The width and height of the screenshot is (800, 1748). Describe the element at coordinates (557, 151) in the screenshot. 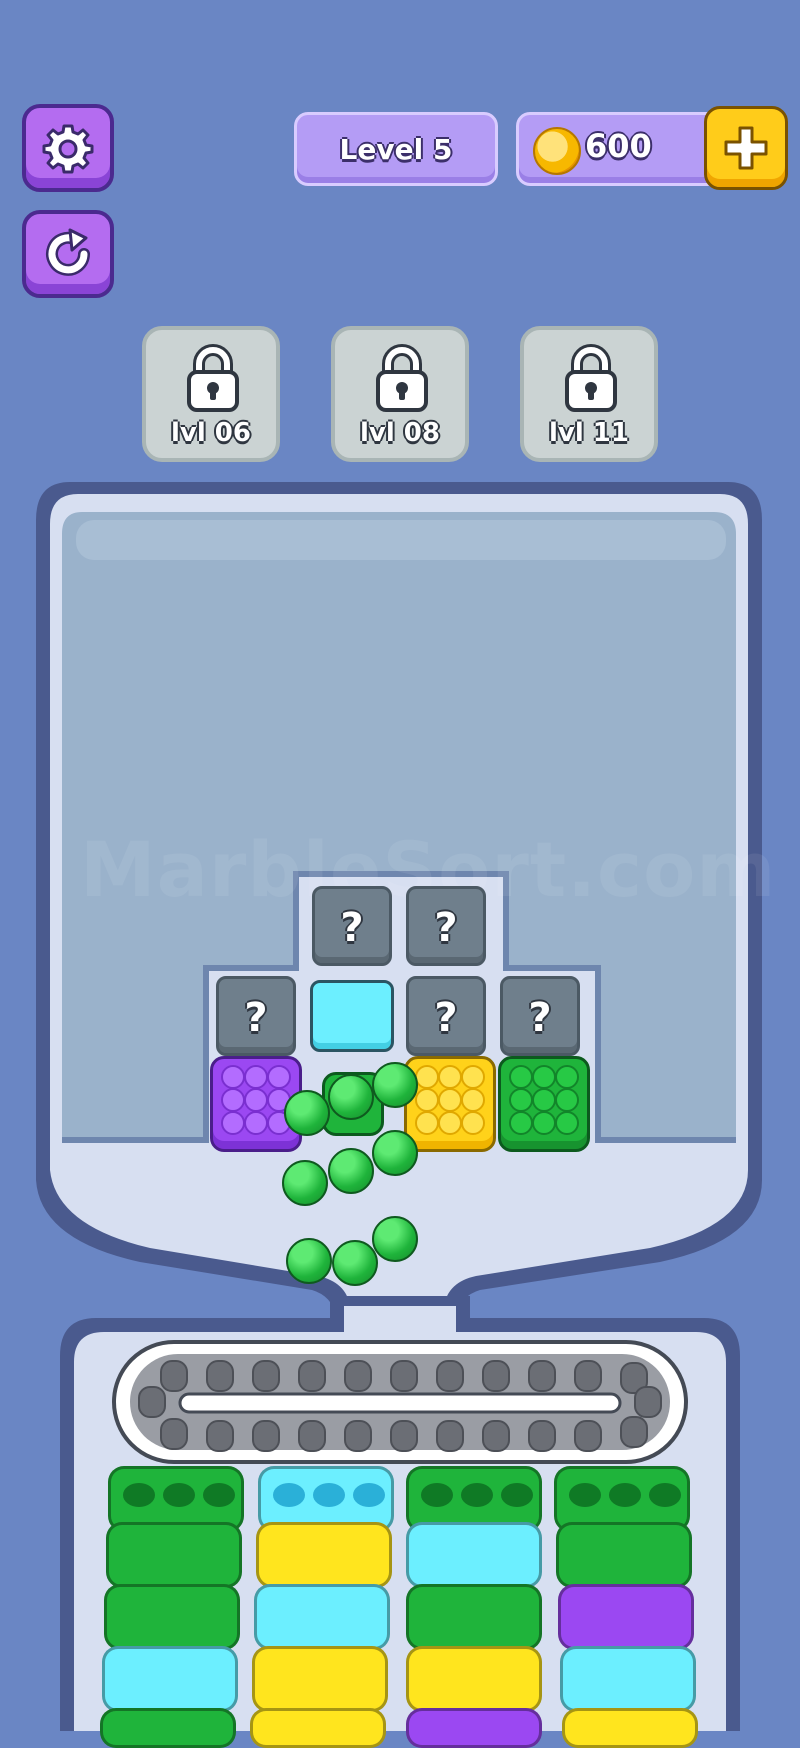

I see `coin-icon` at that location.